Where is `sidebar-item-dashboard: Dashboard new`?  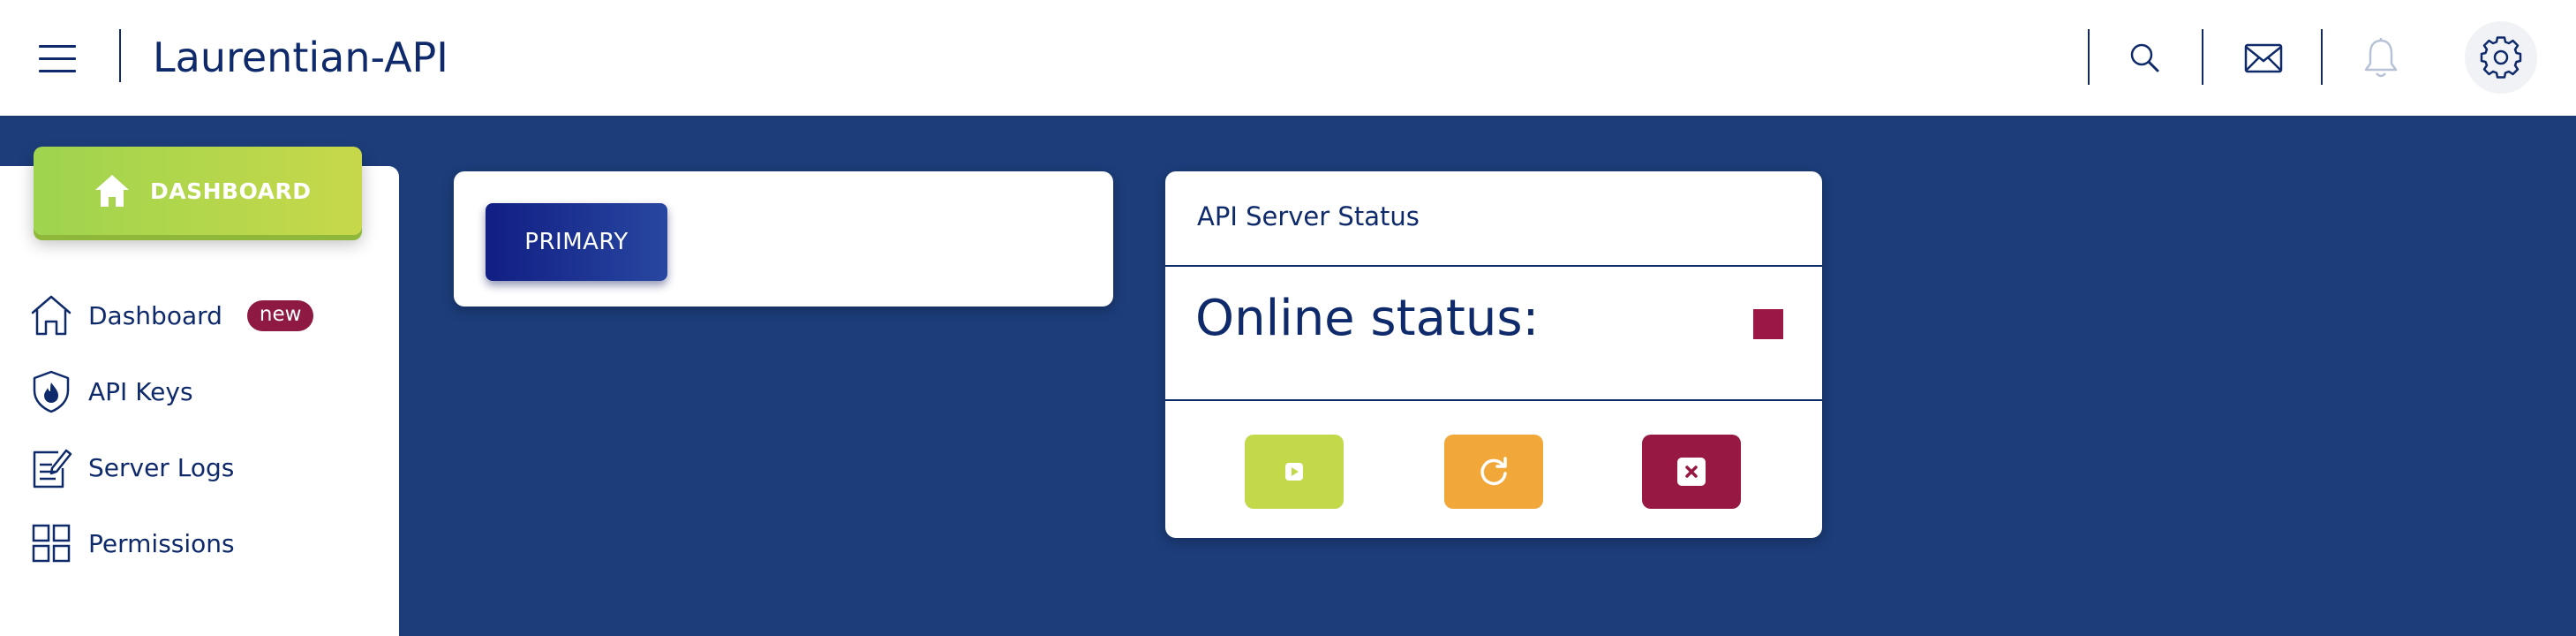 sidebar-item-dashboard: Dashboard new is located at coordinates (171, 315).